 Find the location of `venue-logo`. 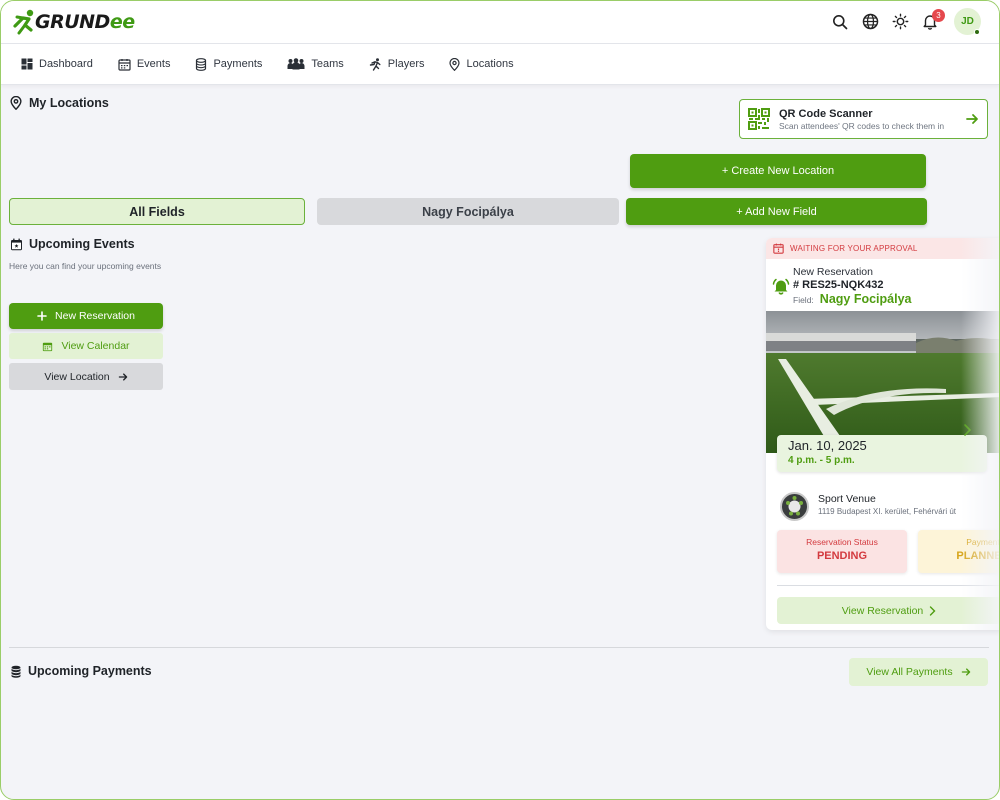

venue-logo is located at coordinates (794, 506).